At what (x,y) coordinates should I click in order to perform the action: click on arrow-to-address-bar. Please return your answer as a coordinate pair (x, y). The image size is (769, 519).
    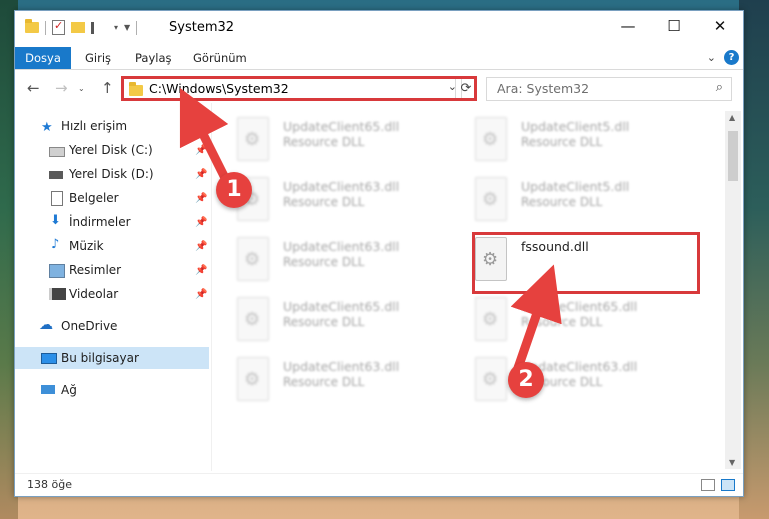
    Looking at the image, I should click on (204, 135).